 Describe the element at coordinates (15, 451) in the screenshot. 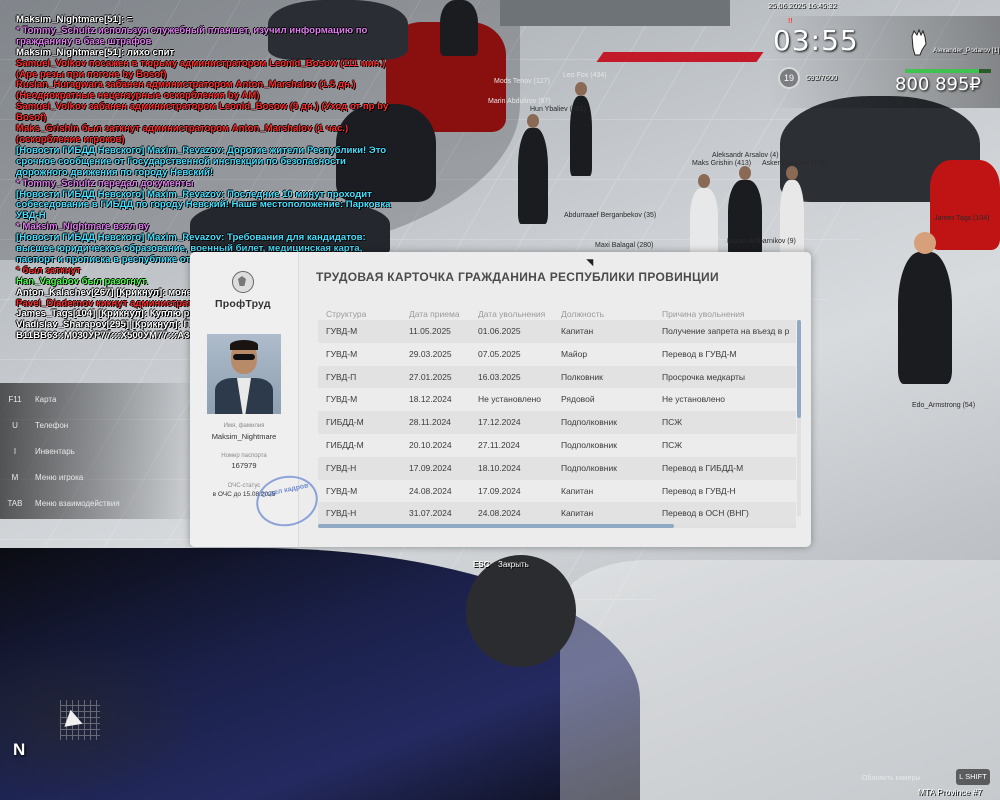

I see `key-label: I` at that location.